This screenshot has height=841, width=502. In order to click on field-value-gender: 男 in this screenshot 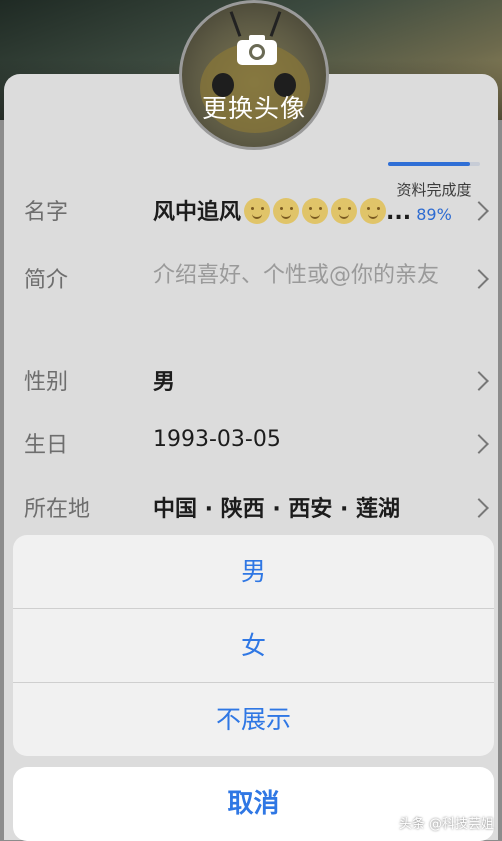, I will do `click(164, 382)`.